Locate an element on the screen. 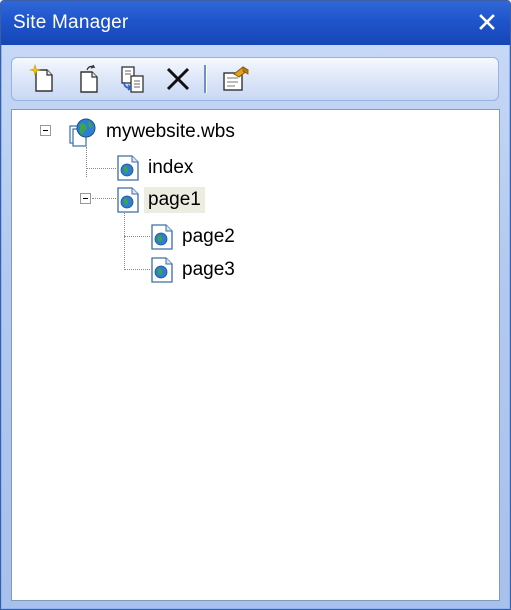 The width and height of the screenshot is (511, 610). tree-node-index: index is located at coordinates (156, 168).